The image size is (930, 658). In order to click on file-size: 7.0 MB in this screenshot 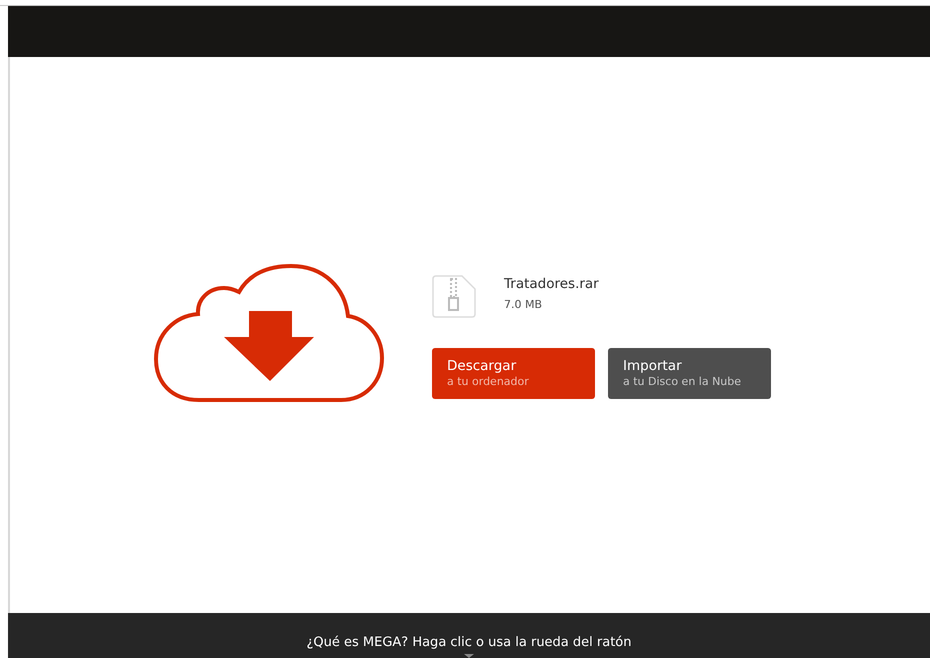, I will do `click(524, 304)`.